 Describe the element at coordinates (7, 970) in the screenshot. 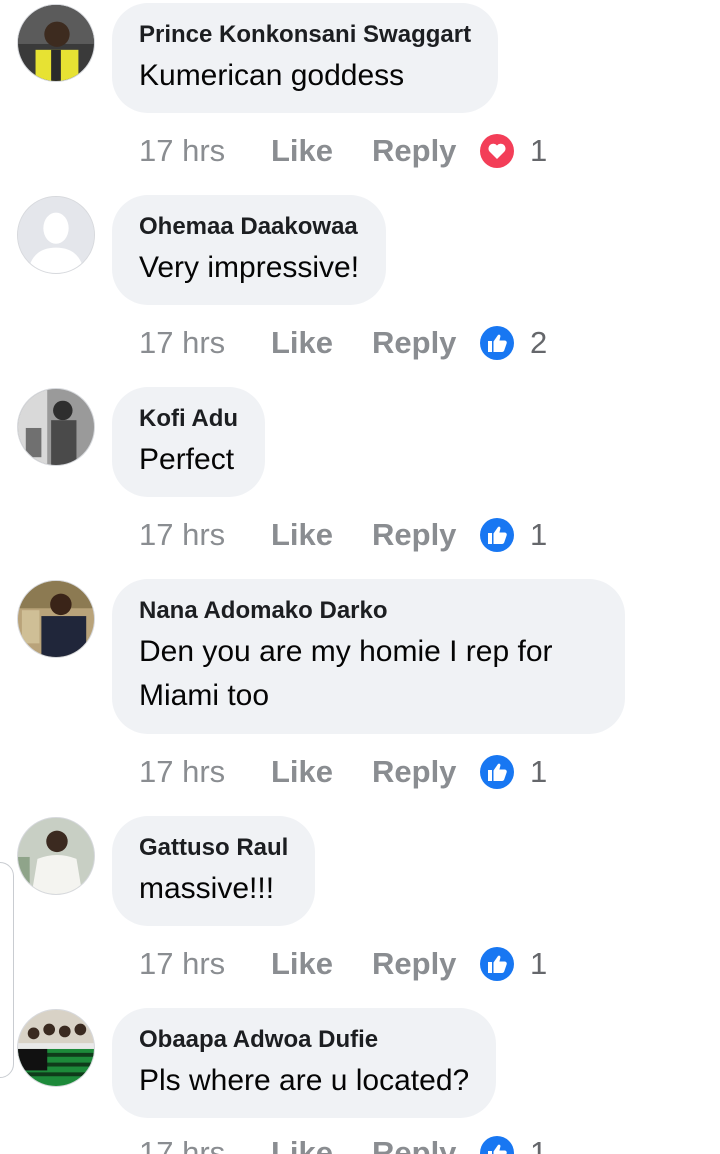

I see `side-panel-edge` at that location.